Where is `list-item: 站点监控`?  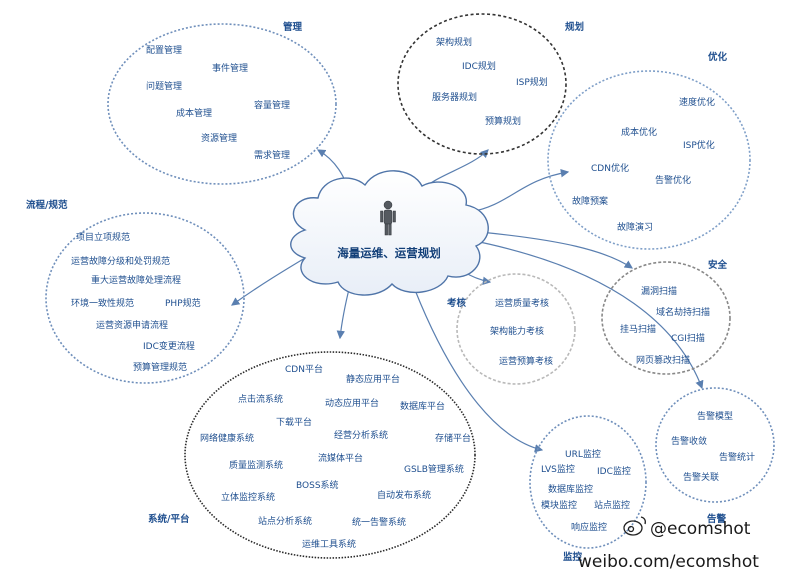 list-item: 站点监控 is located at coordinates (612, 505).